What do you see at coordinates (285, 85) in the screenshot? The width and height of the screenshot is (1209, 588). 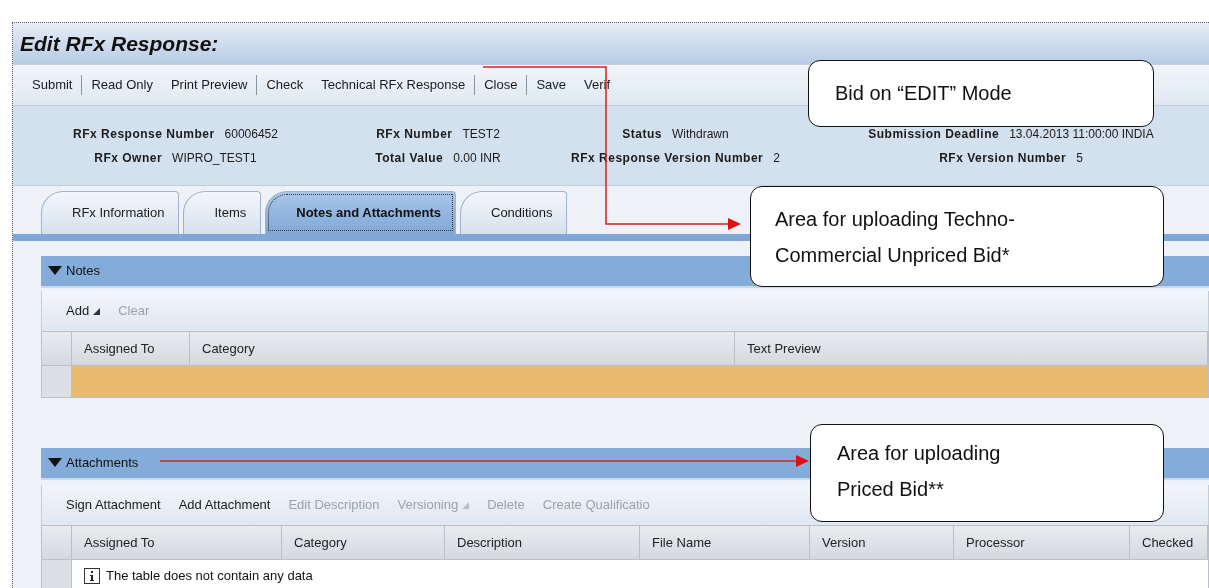 I see `toolbar-button: Check` at bounding box center [285, 85].